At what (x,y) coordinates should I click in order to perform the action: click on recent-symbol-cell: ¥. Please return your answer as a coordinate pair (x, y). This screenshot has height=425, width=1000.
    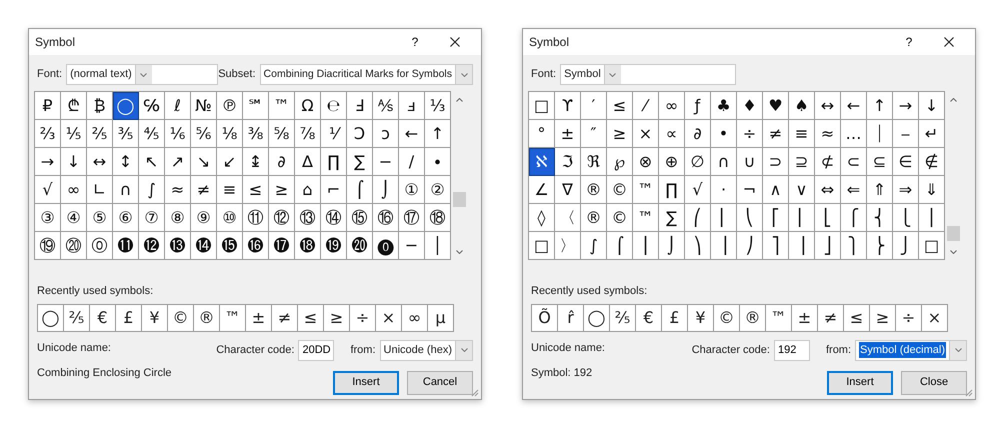
    Looking at the image, I should click on (701, 318).